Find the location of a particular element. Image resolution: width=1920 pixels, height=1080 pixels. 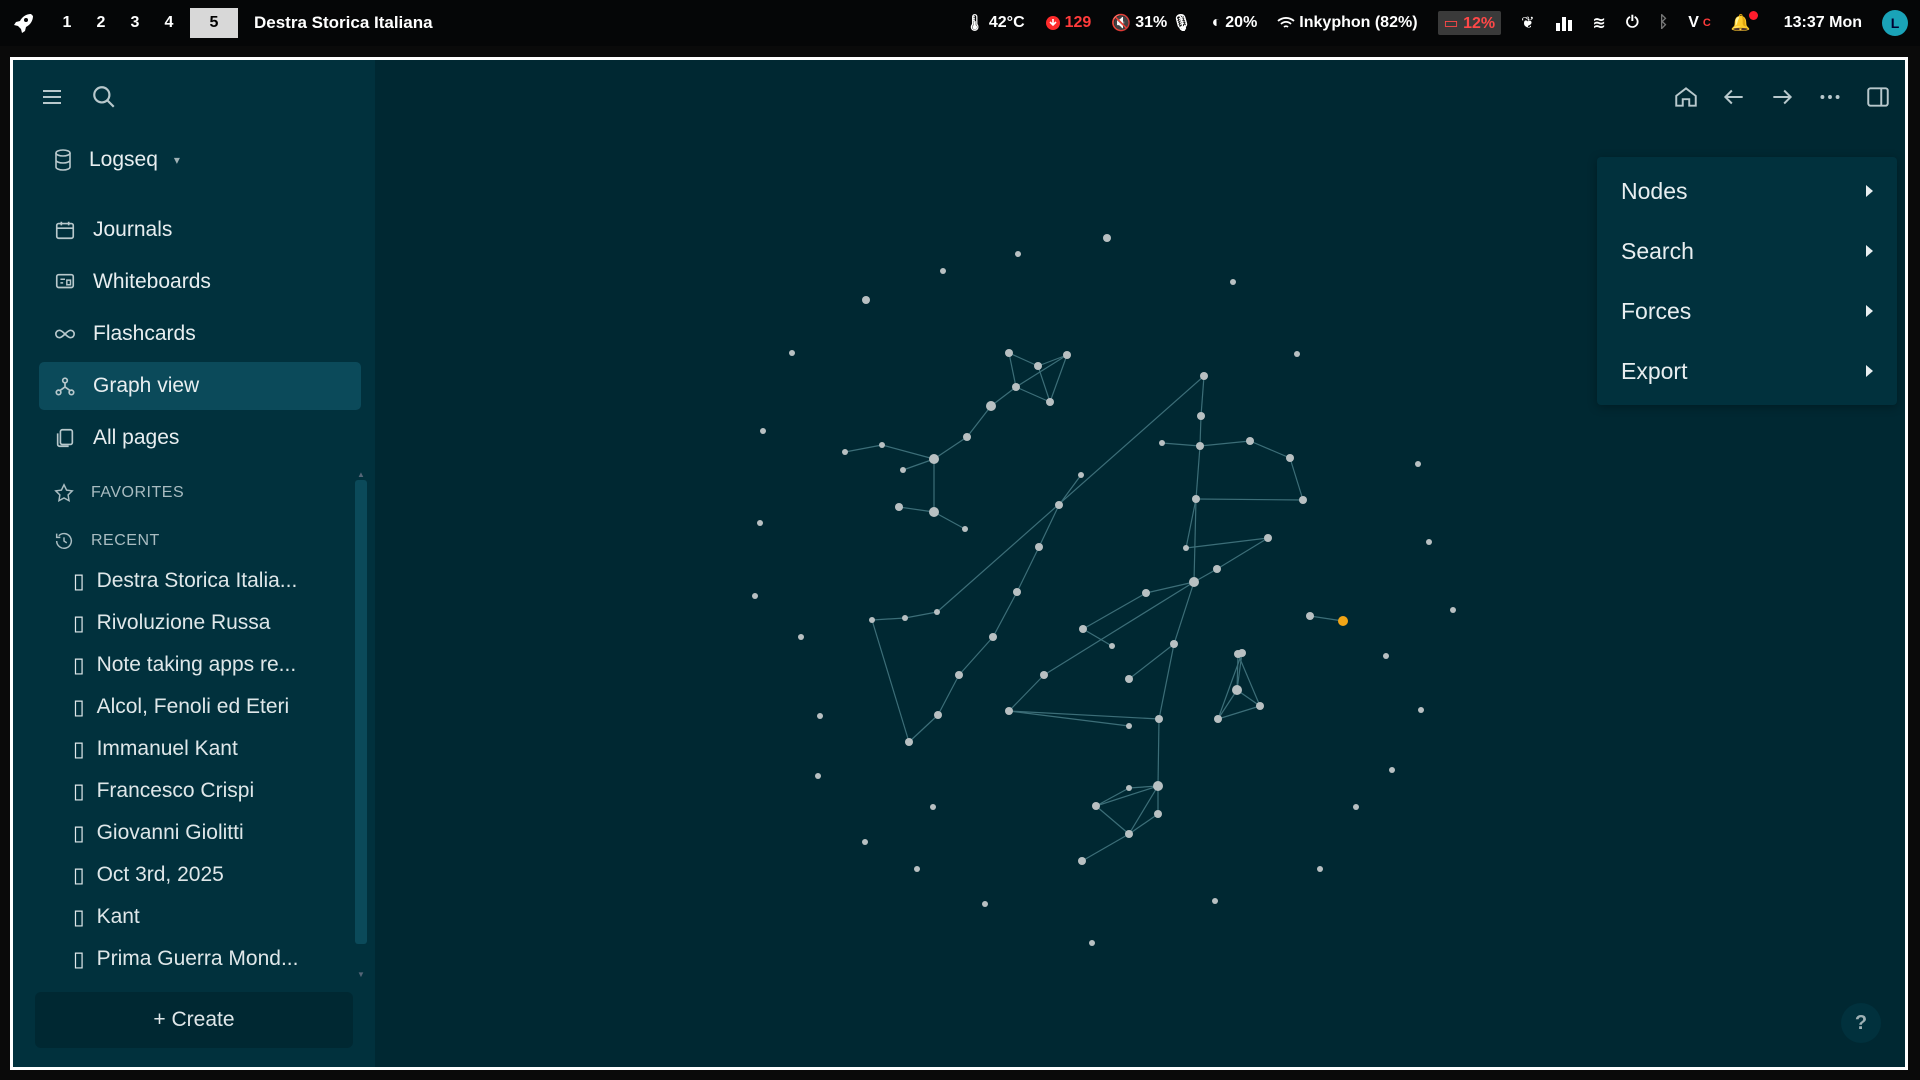

sidebar-item-flashcards: Flashcards is located at coordinates (200, 334).